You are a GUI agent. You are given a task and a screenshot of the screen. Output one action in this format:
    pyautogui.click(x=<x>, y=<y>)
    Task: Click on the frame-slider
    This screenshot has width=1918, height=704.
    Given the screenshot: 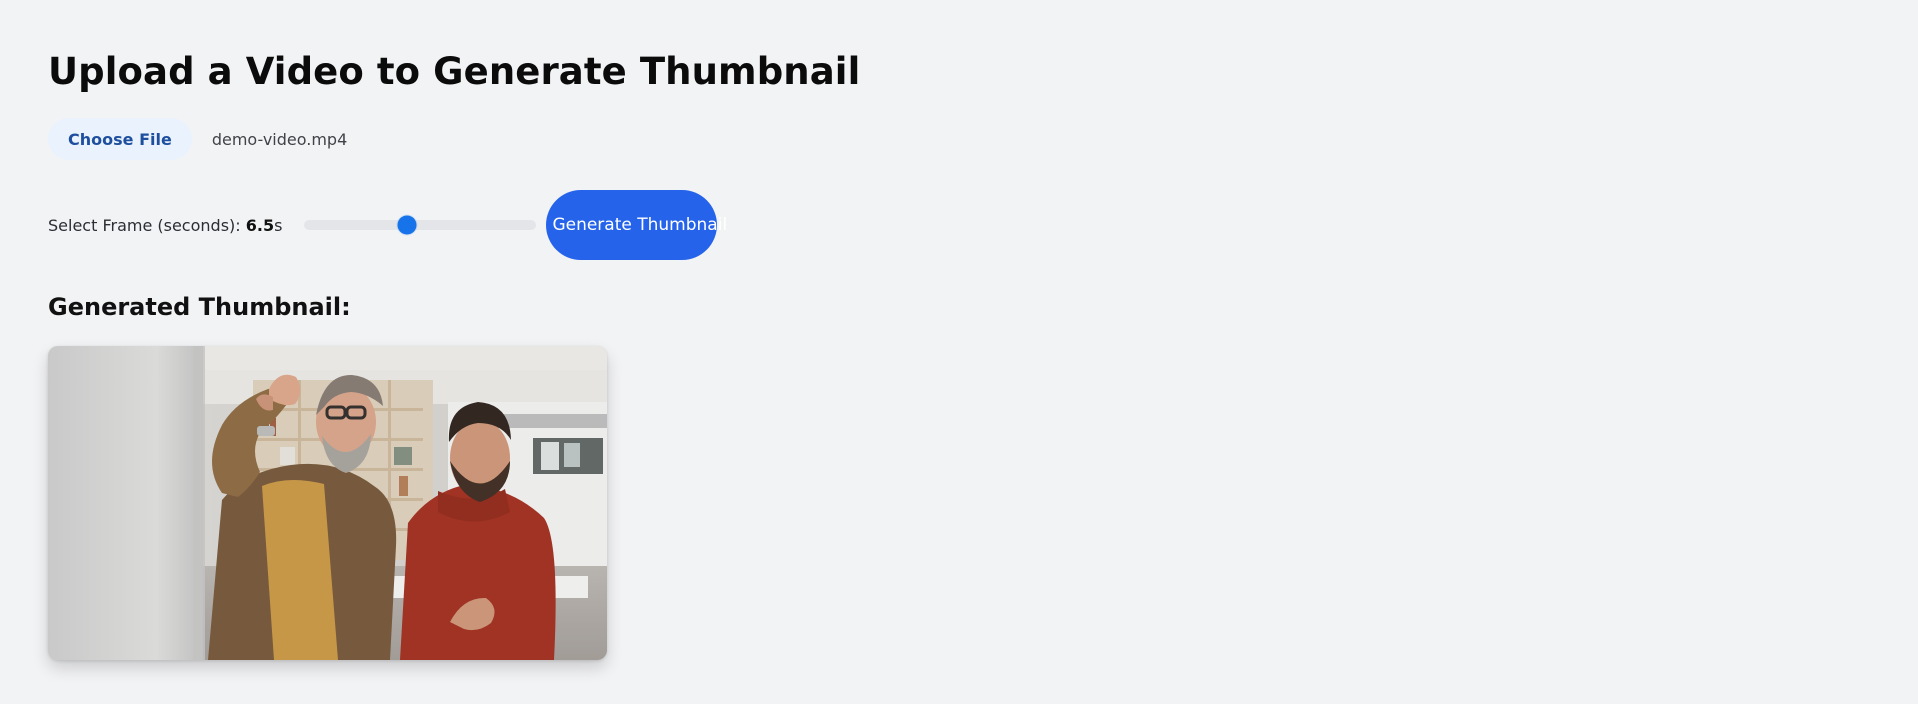 What is the action you would take?
    pyautogui.click(x=420, y=225)
    